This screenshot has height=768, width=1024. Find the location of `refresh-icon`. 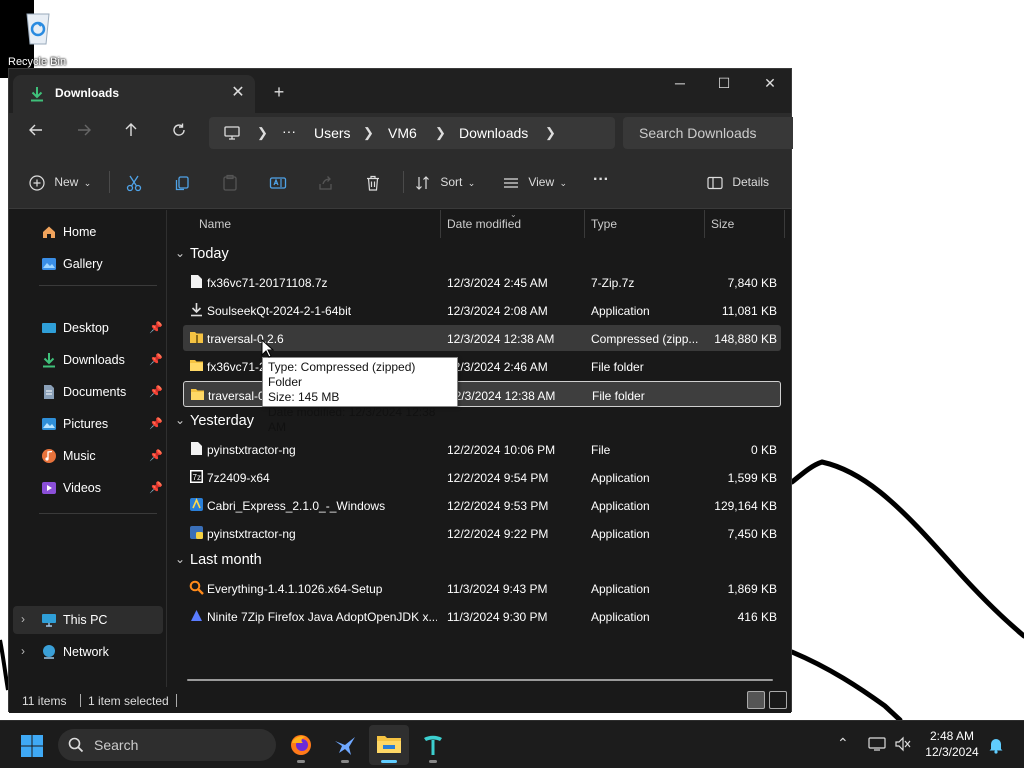

refresh-icon is located at coordinates (179, 129).